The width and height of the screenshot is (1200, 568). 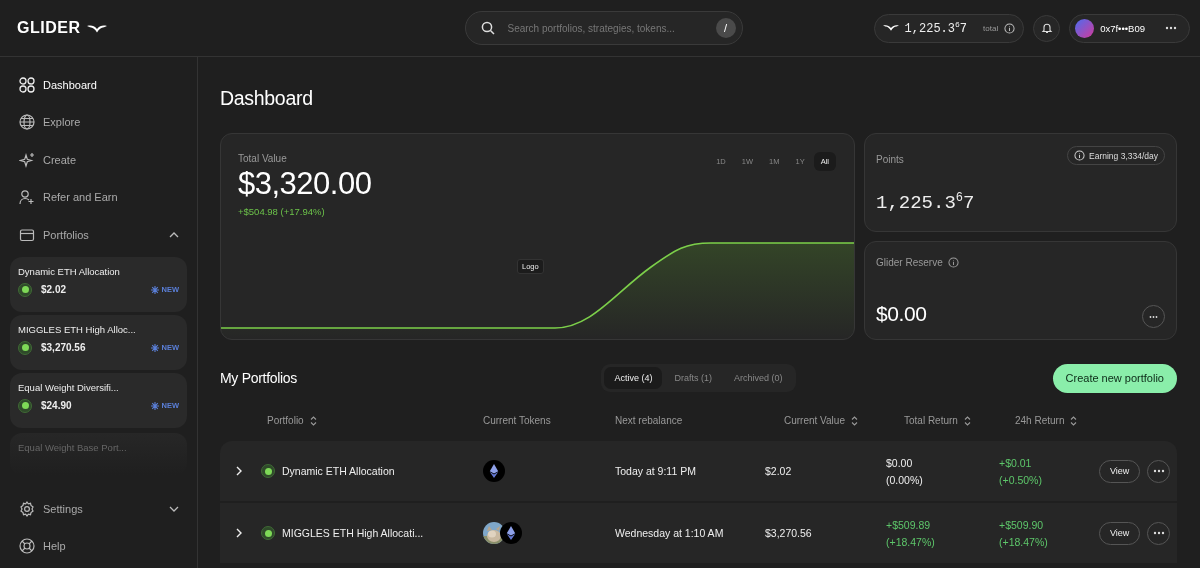 What do you see at coordinates (693, 378) in the screenshot?
I see `portfolio-tab: Drafts (1)` at bounding box center [693, 378].